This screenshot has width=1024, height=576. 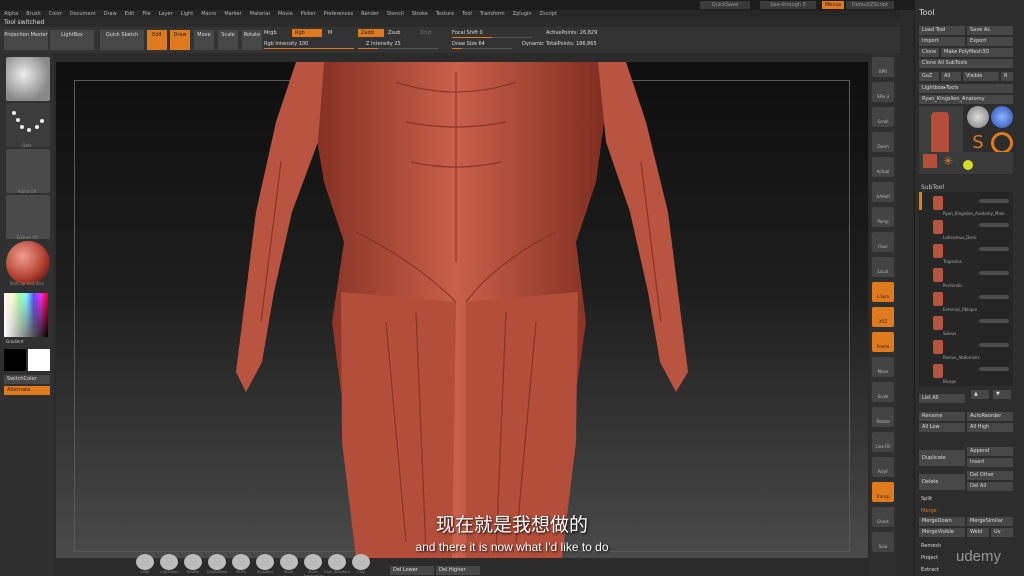 What do you see at coordinates (990, 451) in the screenshot?
I see `append-button: Append` at bounding box center [990, 451].